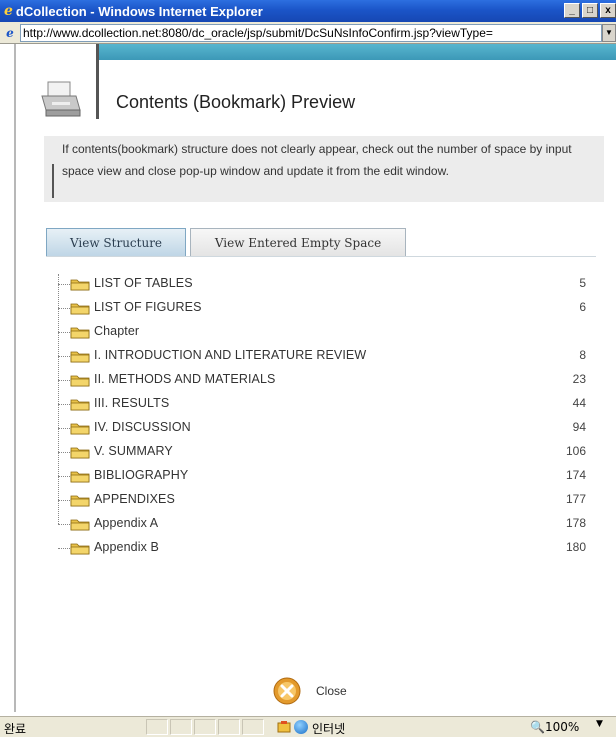 The height and width of the screenshot is (737, 616). Describe the element at coordinates (575, 547) in the screenshot. I see `tree-item-page: 180` at that location.